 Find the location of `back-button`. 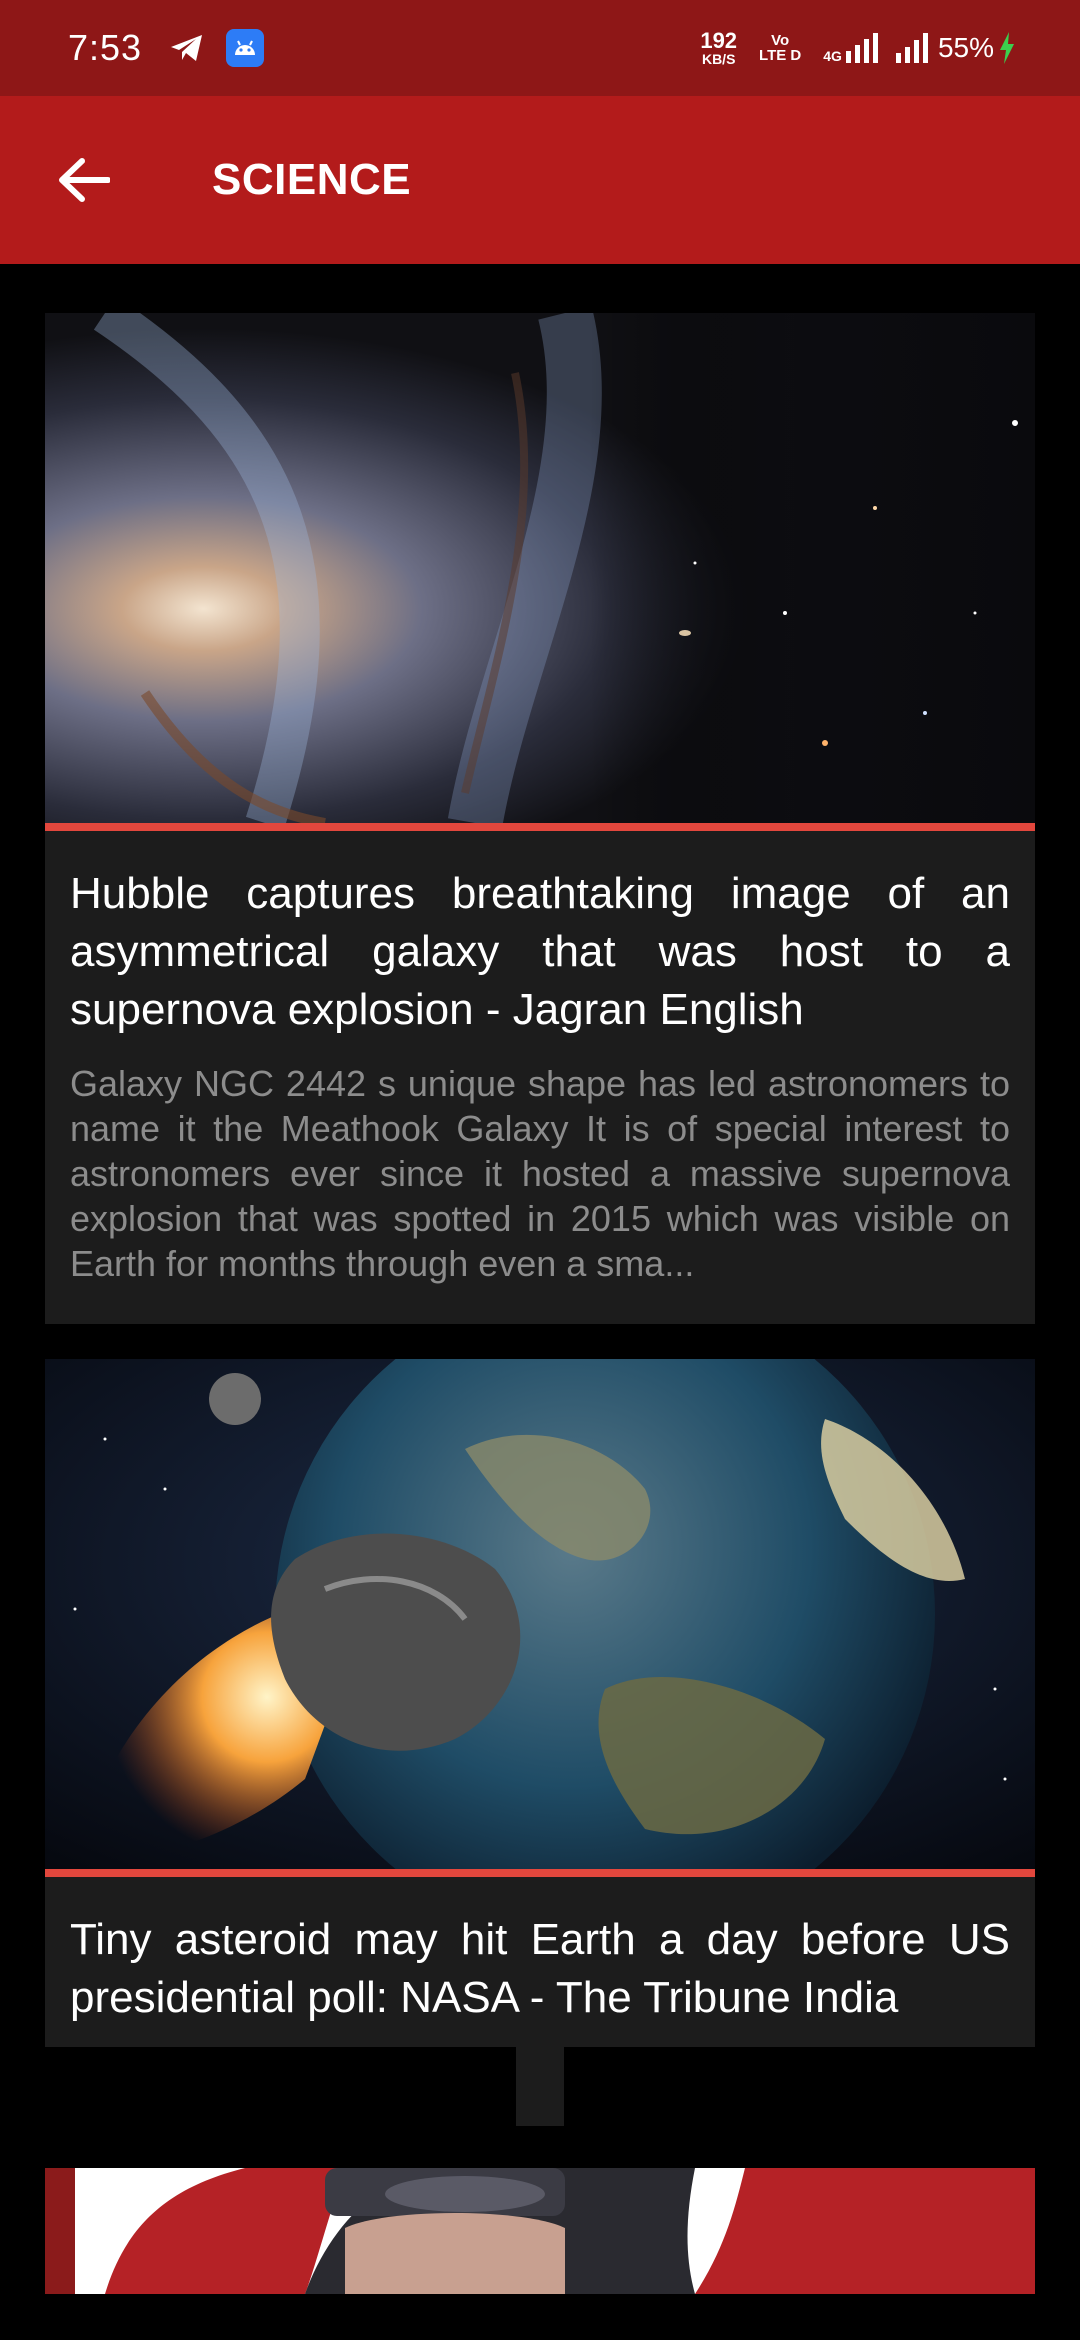

back-button is located at coordinates (84, 180).